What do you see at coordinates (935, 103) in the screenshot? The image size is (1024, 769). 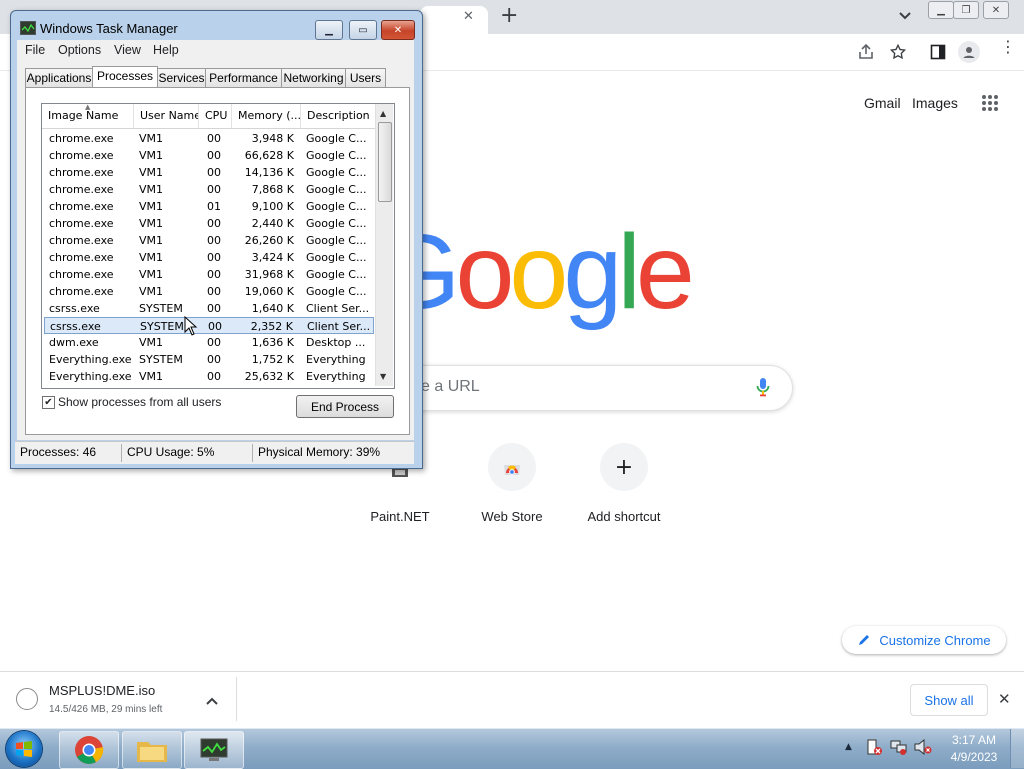 I see `images-link: Images` at bounding box center [935, 103].